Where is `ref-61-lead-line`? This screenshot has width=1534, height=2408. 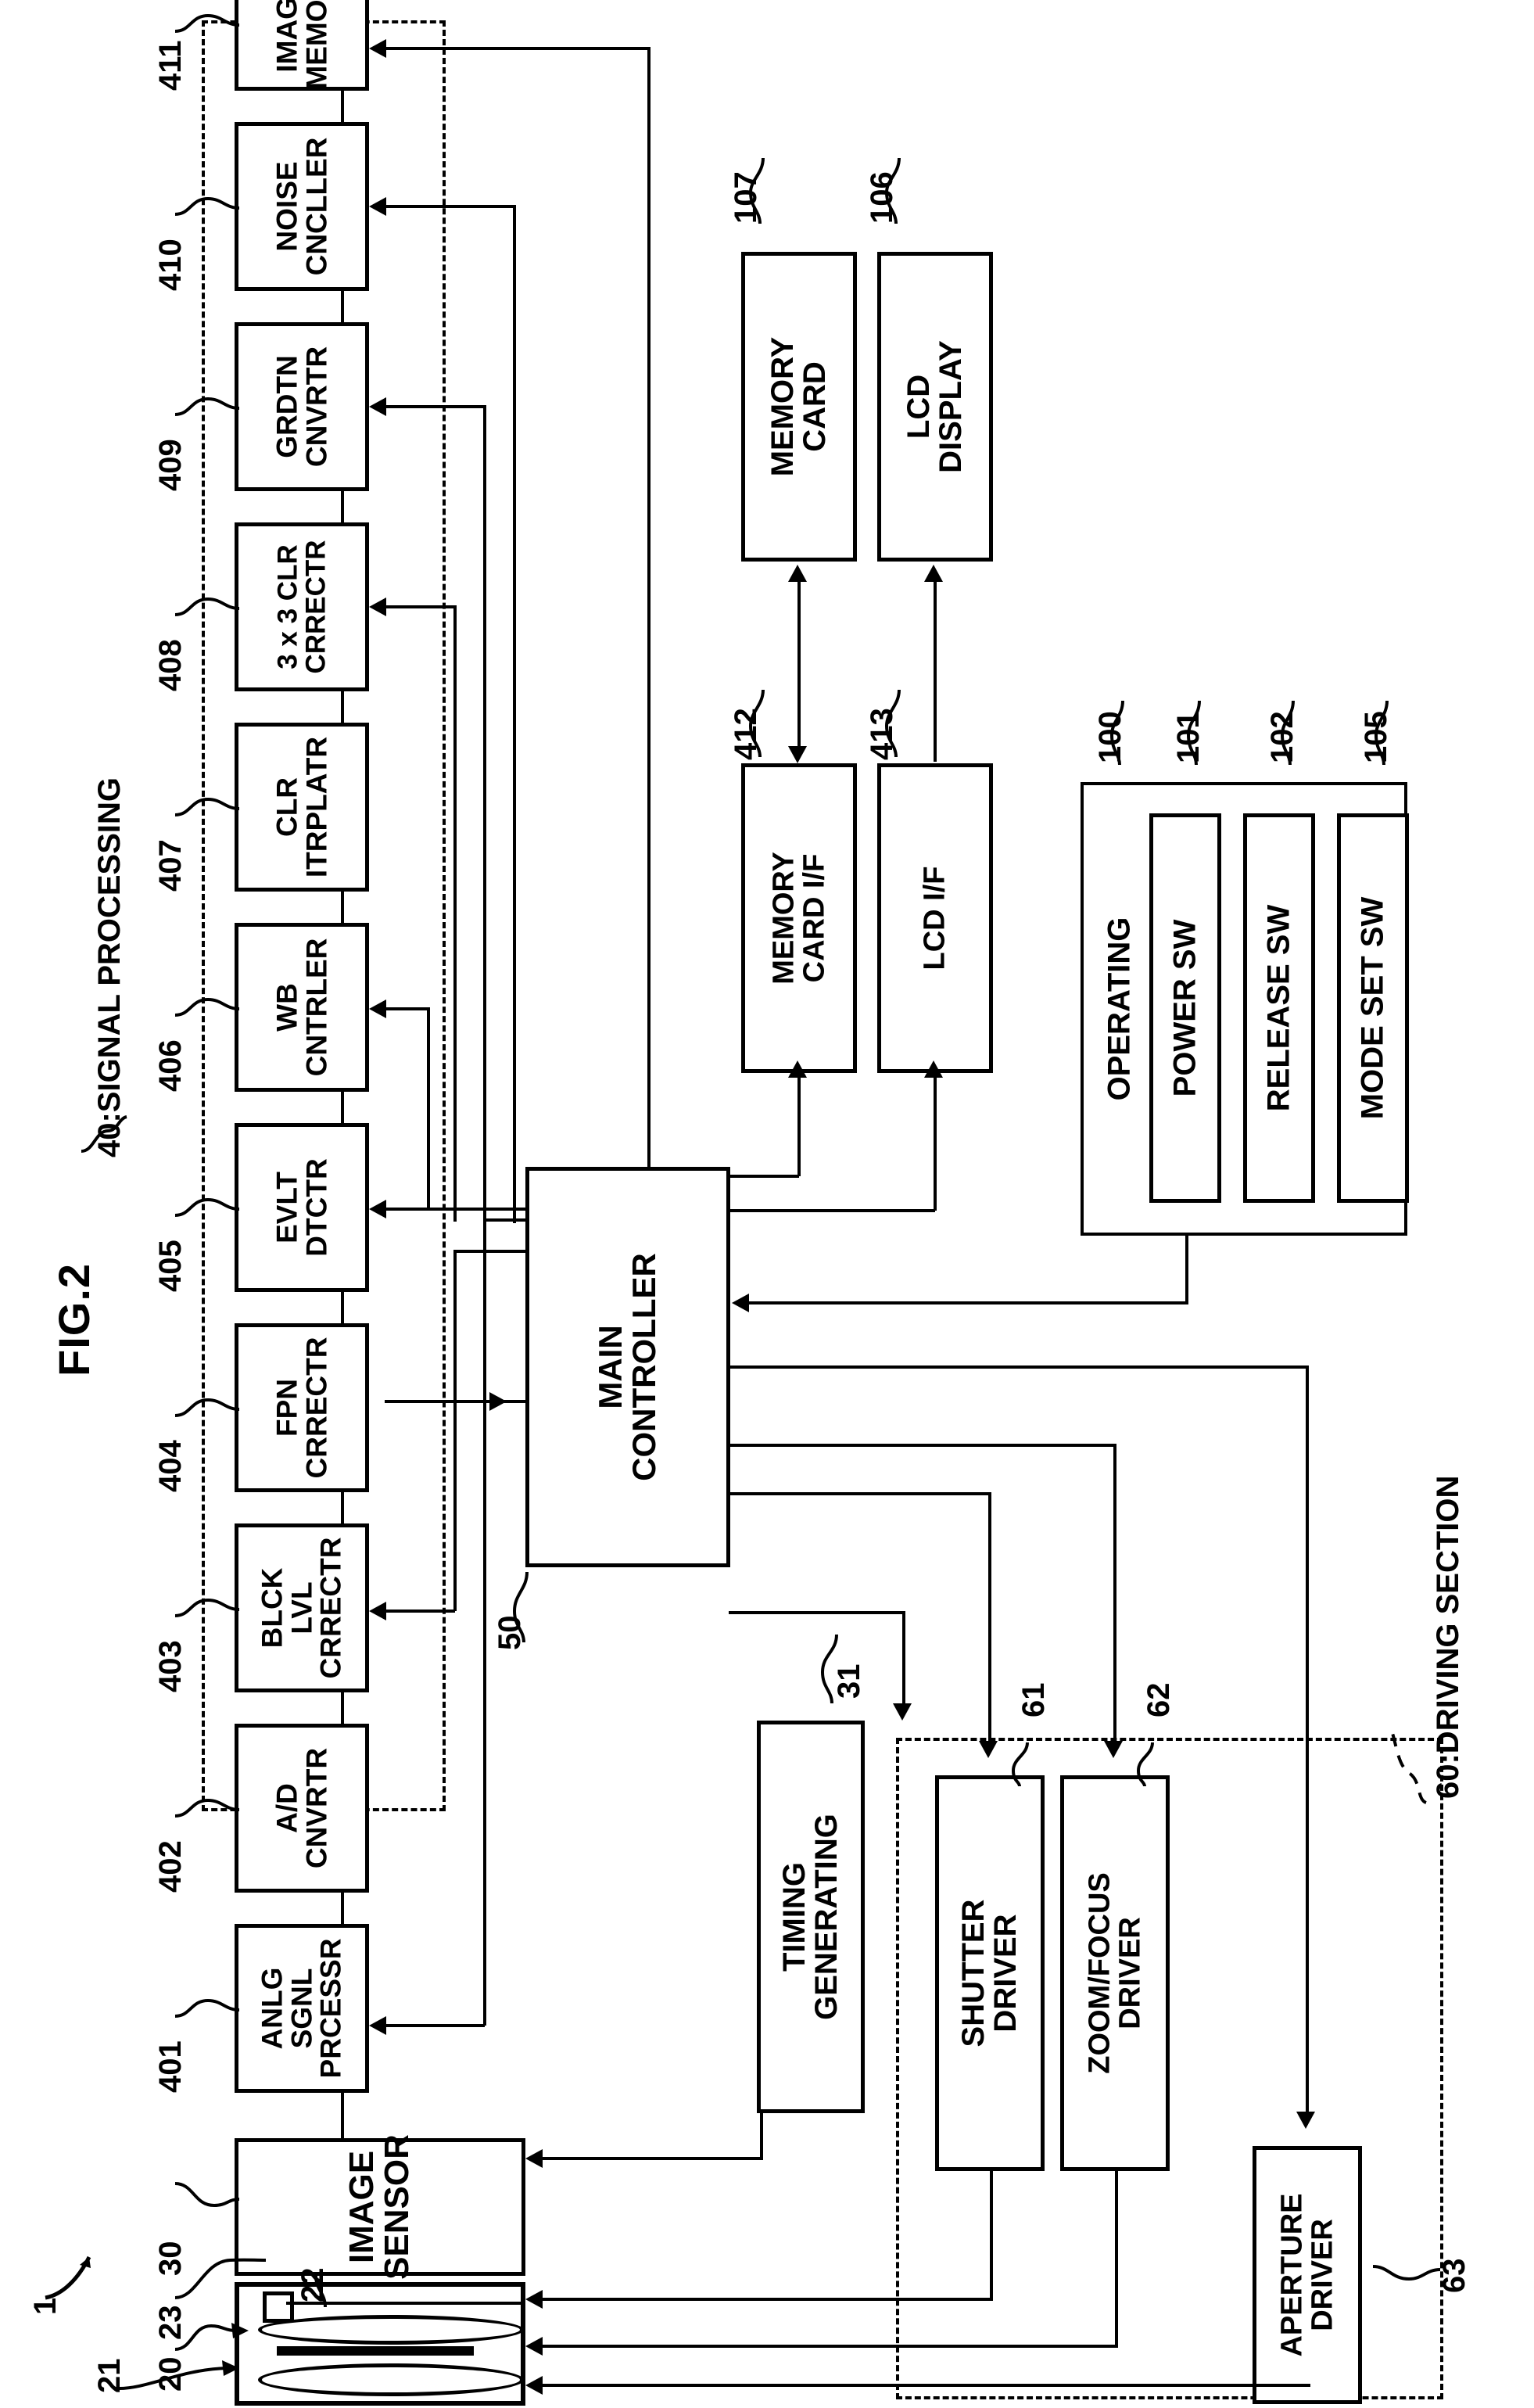
ref-61-lead-line is located at coordinates (1021, 1764).